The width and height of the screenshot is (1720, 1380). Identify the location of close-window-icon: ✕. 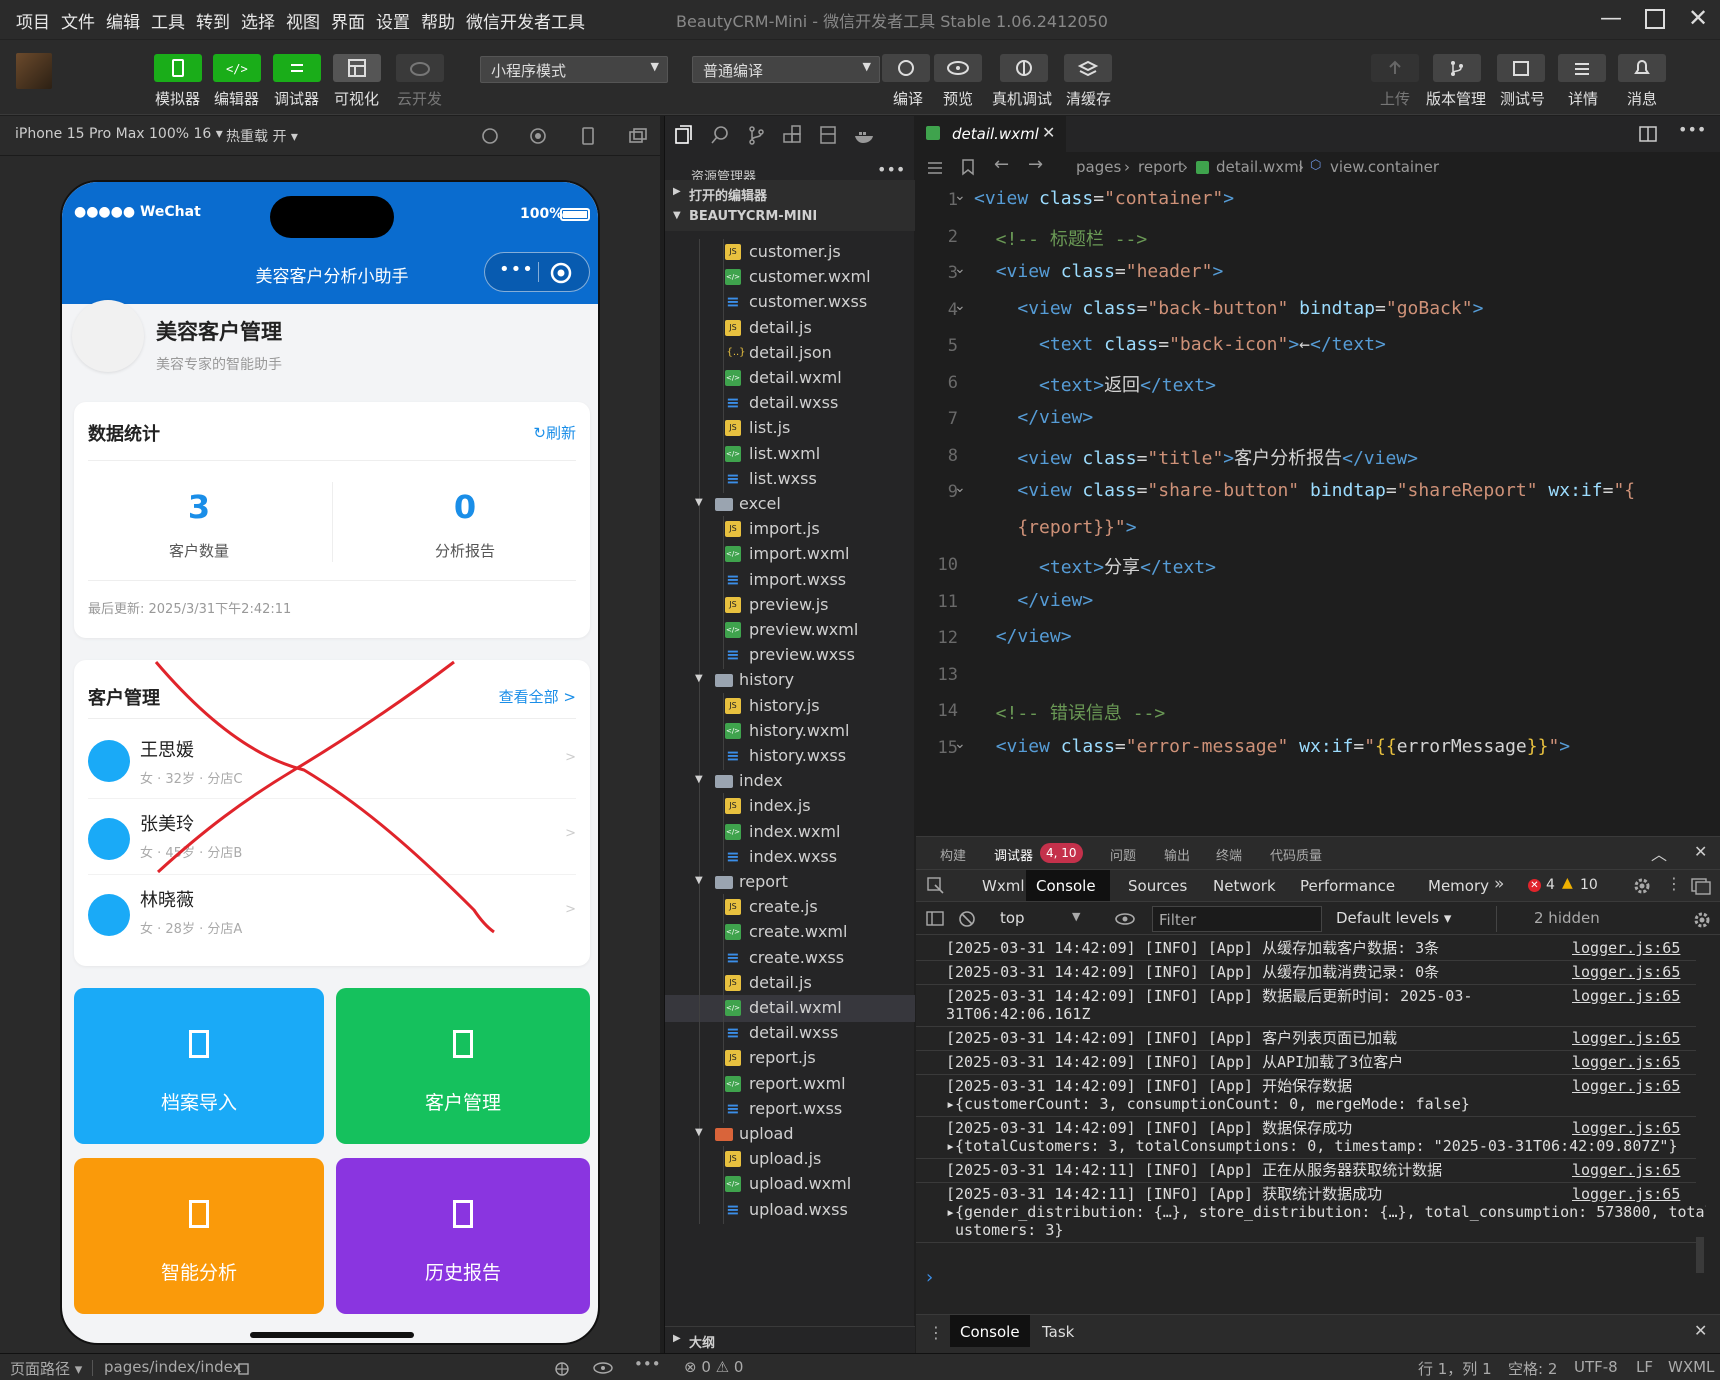
(1698, 18).